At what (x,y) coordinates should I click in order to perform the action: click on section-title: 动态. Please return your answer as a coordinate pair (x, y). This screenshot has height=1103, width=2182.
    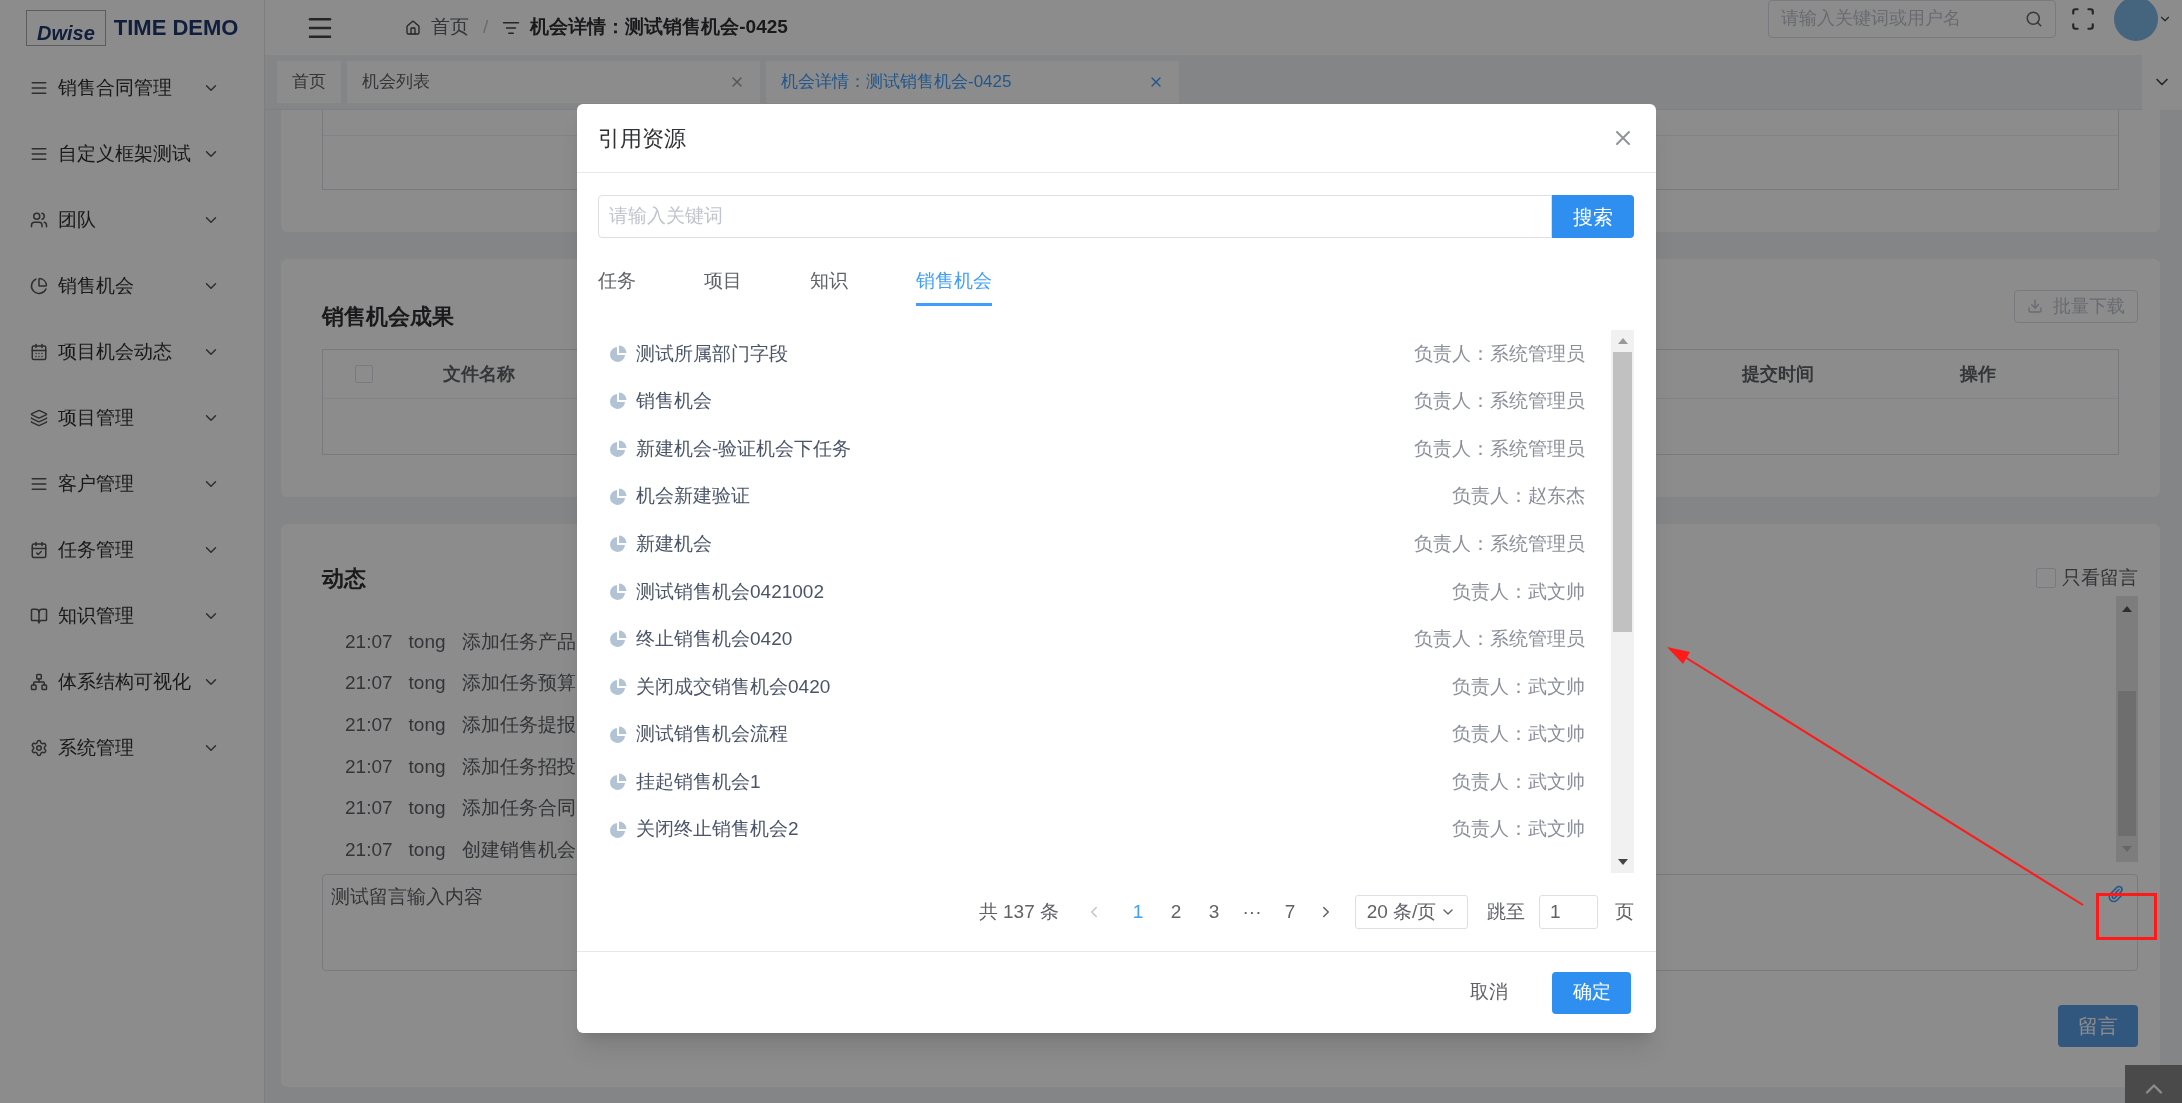
    Looking at the image, I should click on (344, 578).